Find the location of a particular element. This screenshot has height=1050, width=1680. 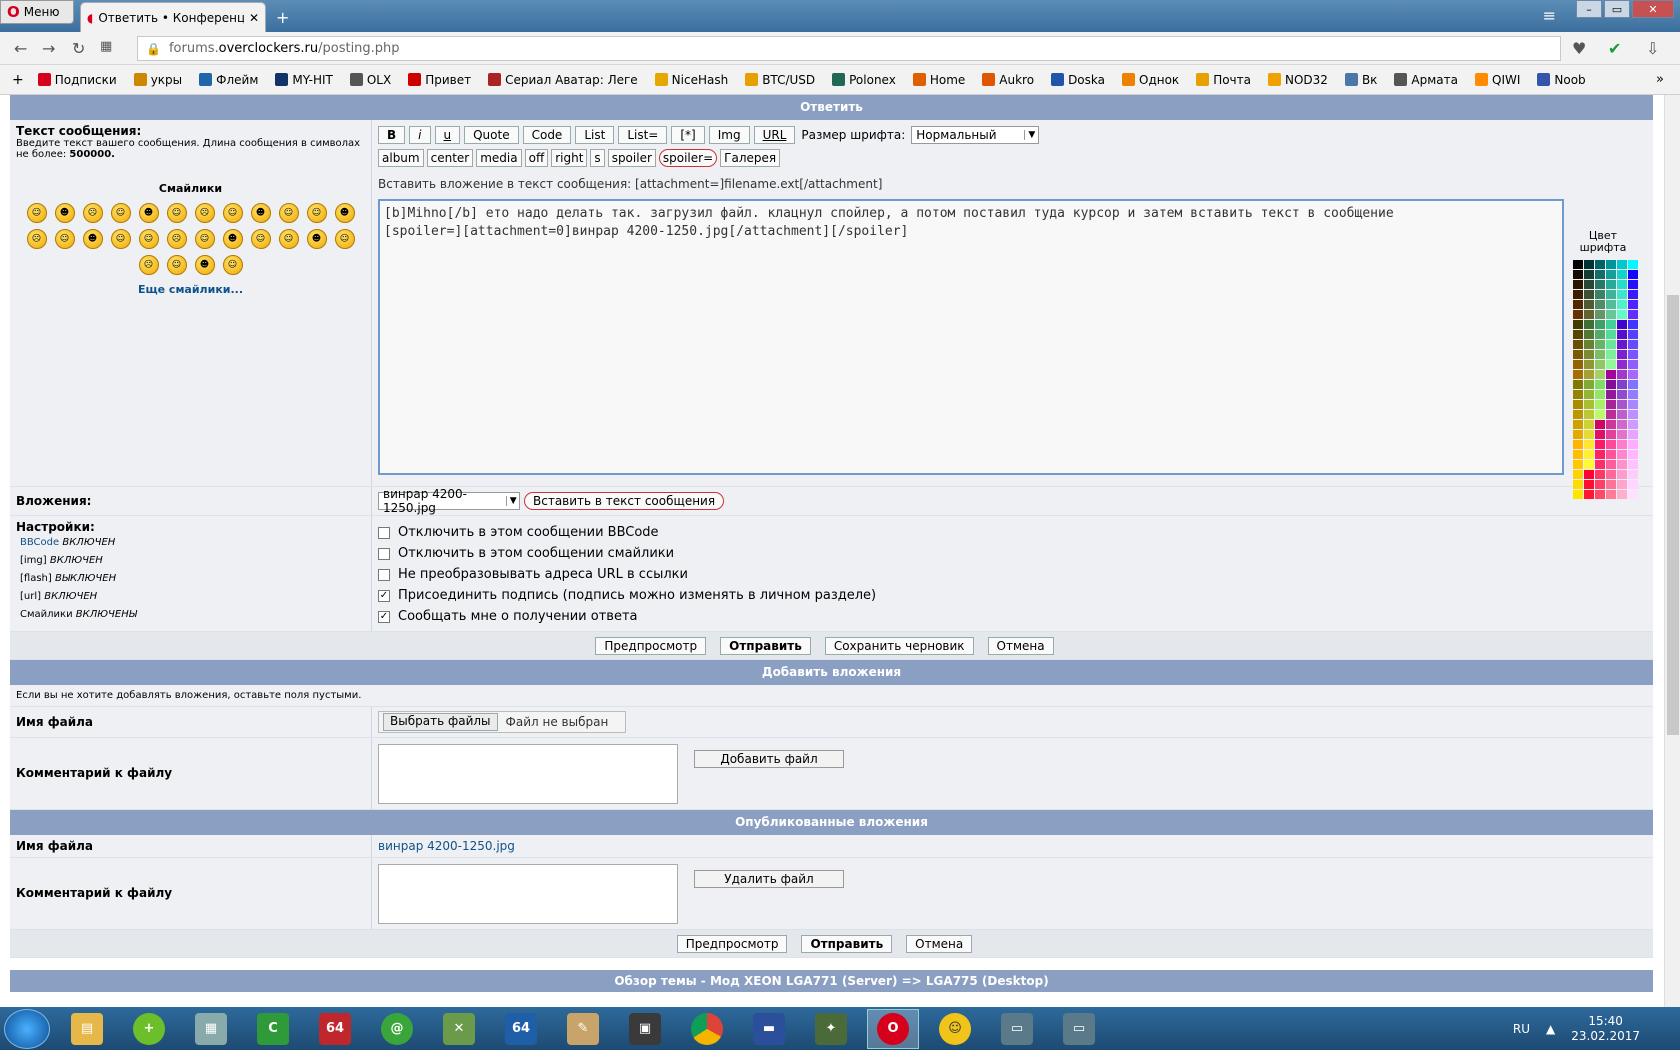

option-checkbox-row: Не преобразовывать адреса URL в ссылки is located at coordinates (1012, 574).